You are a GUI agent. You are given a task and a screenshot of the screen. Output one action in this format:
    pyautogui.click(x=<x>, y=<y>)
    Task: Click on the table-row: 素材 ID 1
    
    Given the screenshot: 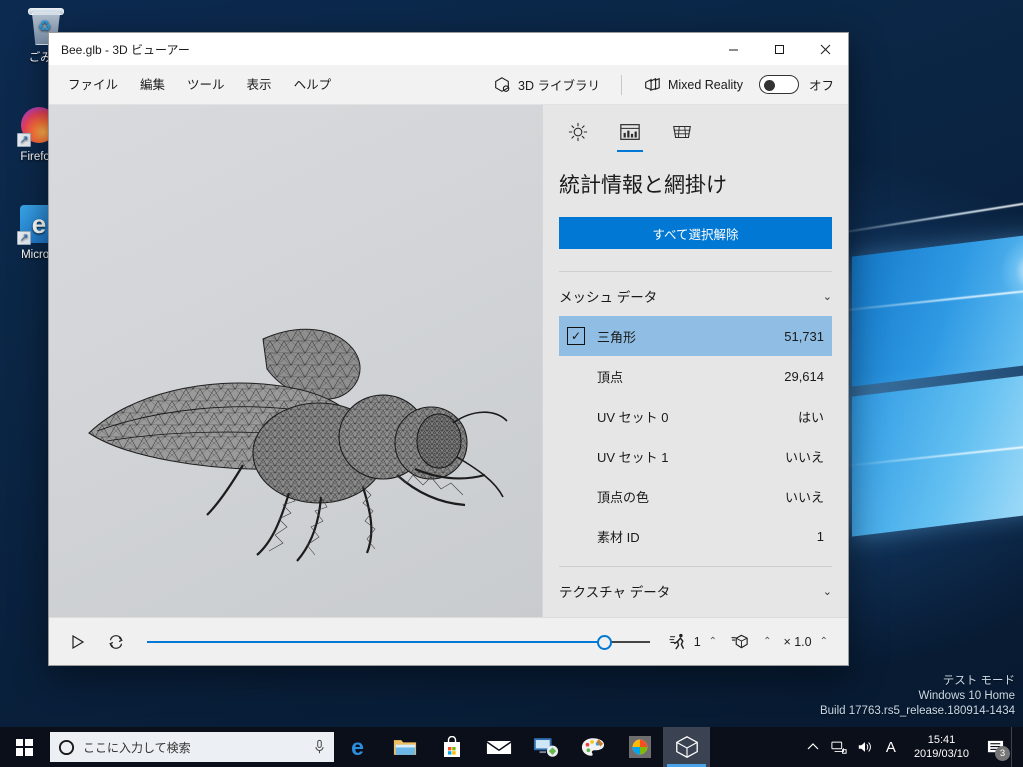 What is the action you would take?
    pyautogui.click(x=695, y=536)
    